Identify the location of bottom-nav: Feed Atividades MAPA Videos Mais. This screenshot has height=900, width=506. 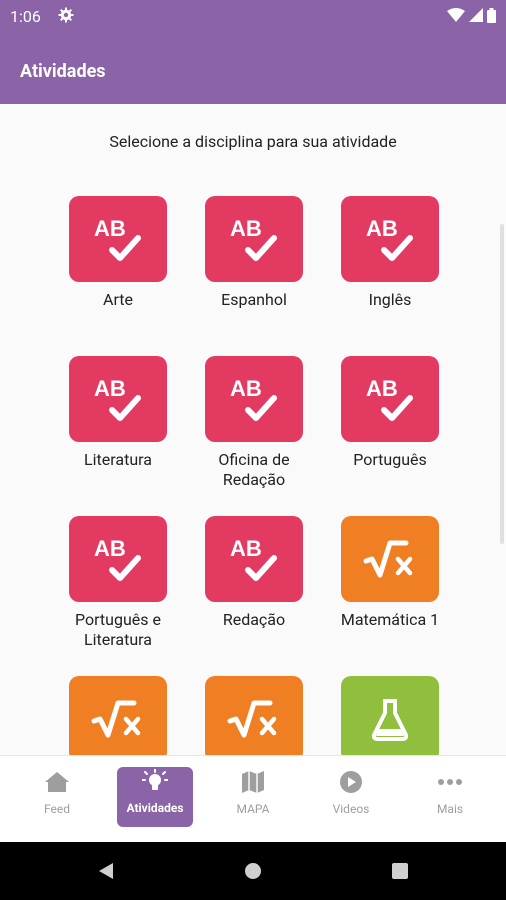
(253, 798).